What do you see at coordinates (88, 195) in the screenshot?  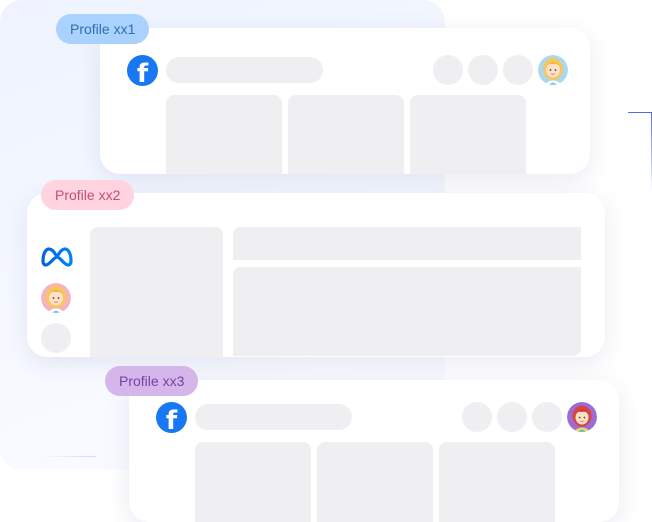 I see `profile-tag-2: Profile xx2` at bounding box center [88, 195].